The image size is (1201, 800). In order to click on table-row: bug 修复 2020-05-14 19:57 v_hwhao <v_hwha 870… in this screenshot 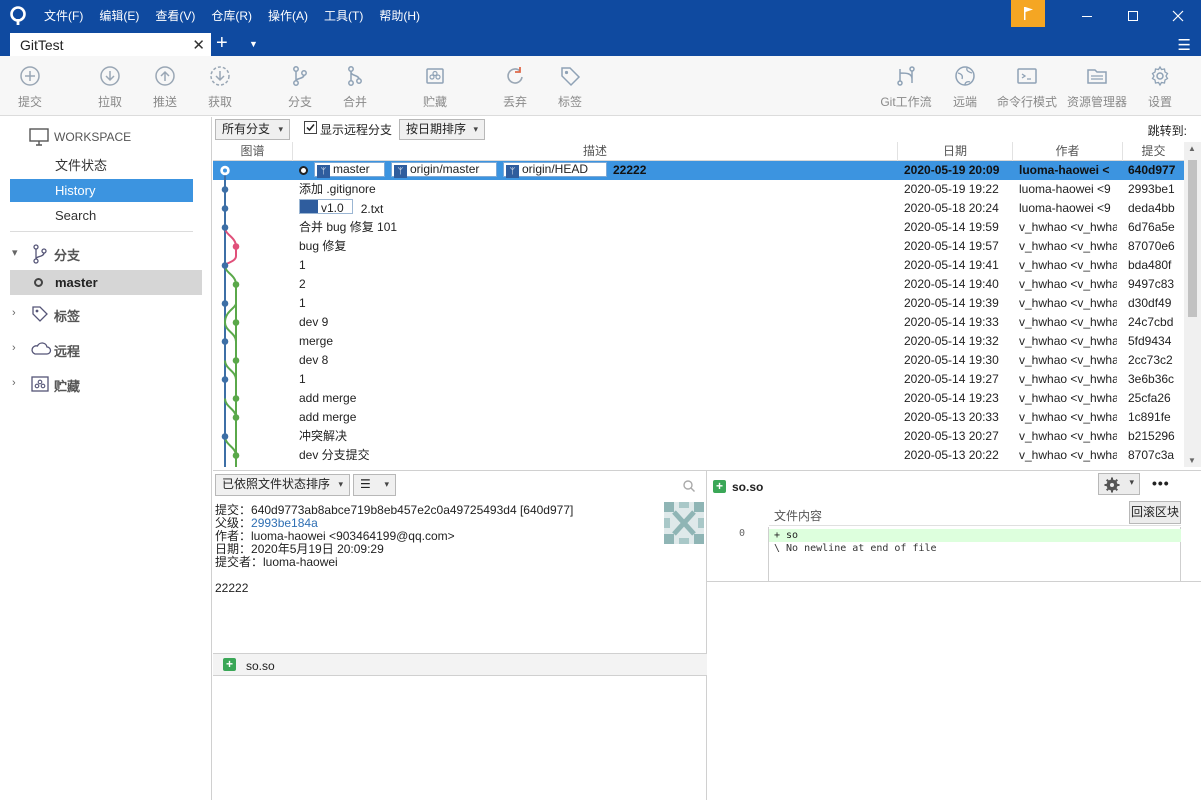, I will do `click(698, 246)`.